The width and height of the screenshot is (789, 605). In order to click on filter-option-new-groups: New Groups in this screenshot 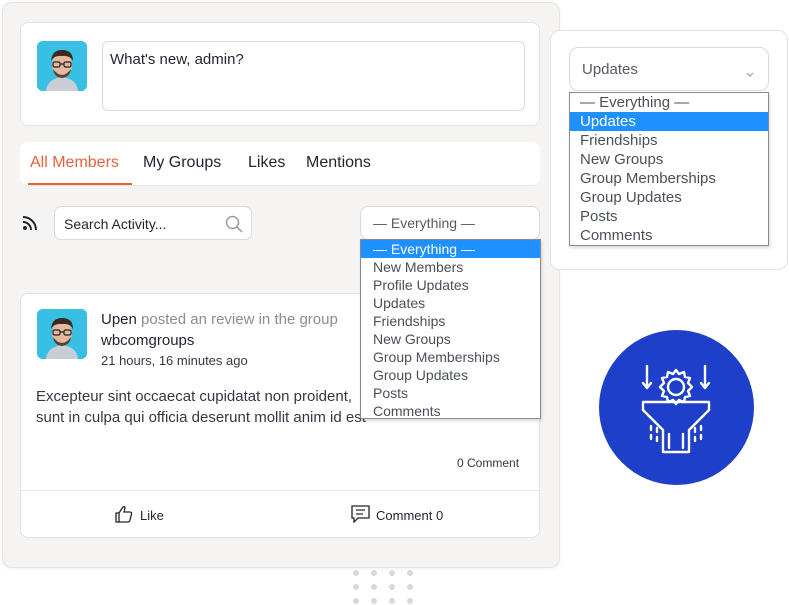, I will do `click(450, 339)`.